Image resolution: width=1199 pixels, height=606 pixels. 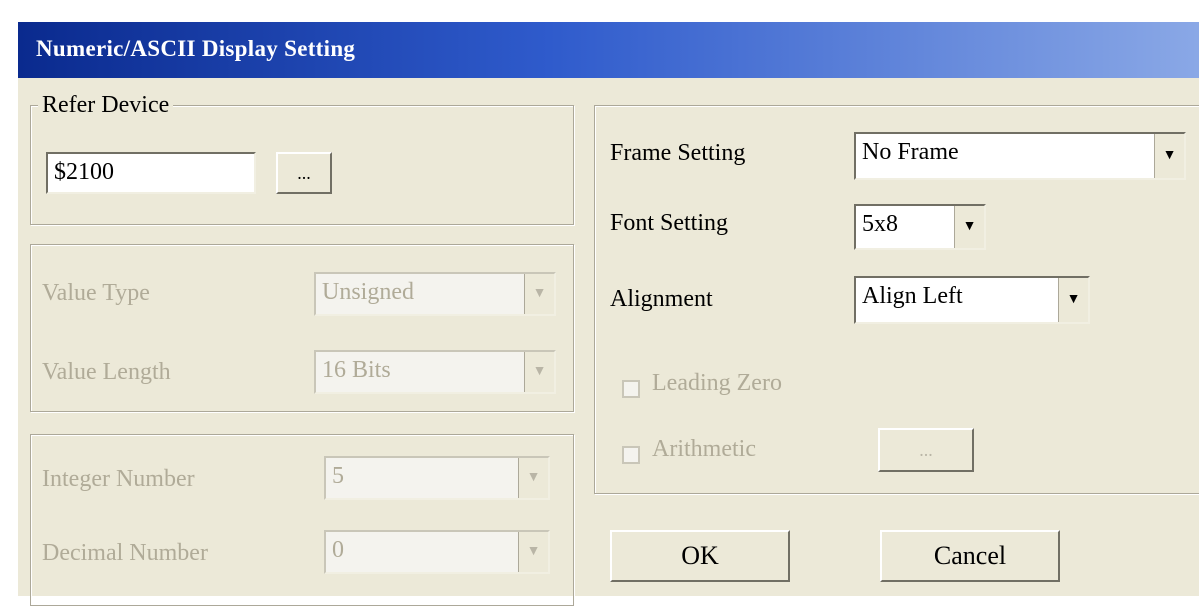 What do you see at coordinates (678, 153) in the screenshot?
I see `frame-setting-label: Frame Setting` at bounding box center [678, 153].